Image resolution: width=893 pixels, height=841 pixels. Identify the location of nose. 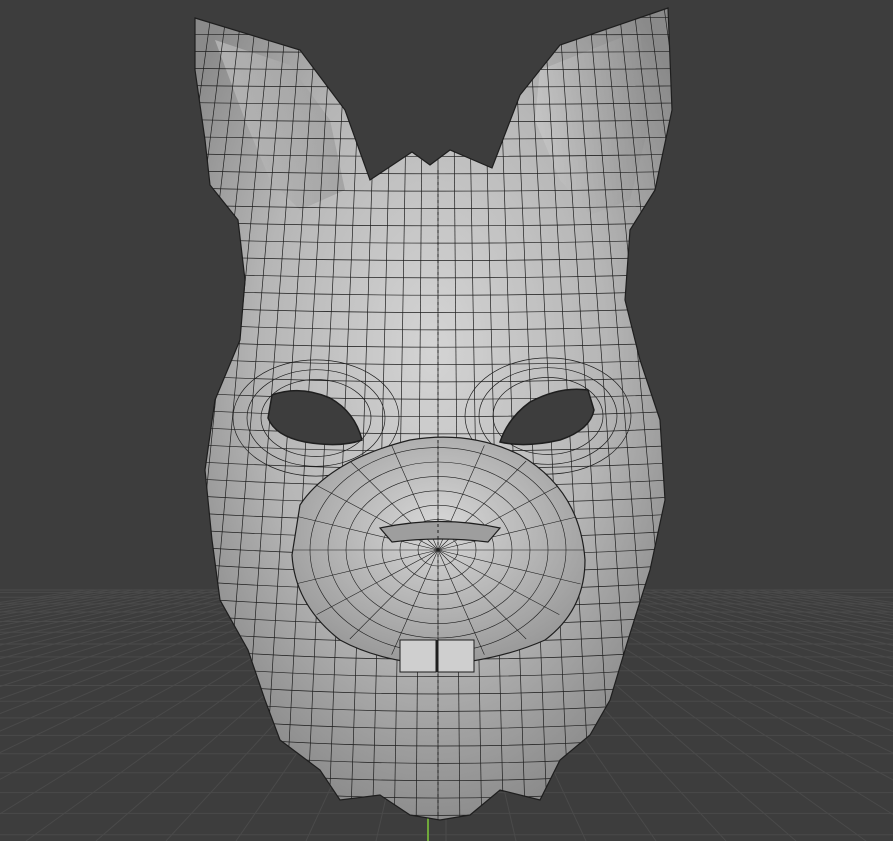
(440, 531).